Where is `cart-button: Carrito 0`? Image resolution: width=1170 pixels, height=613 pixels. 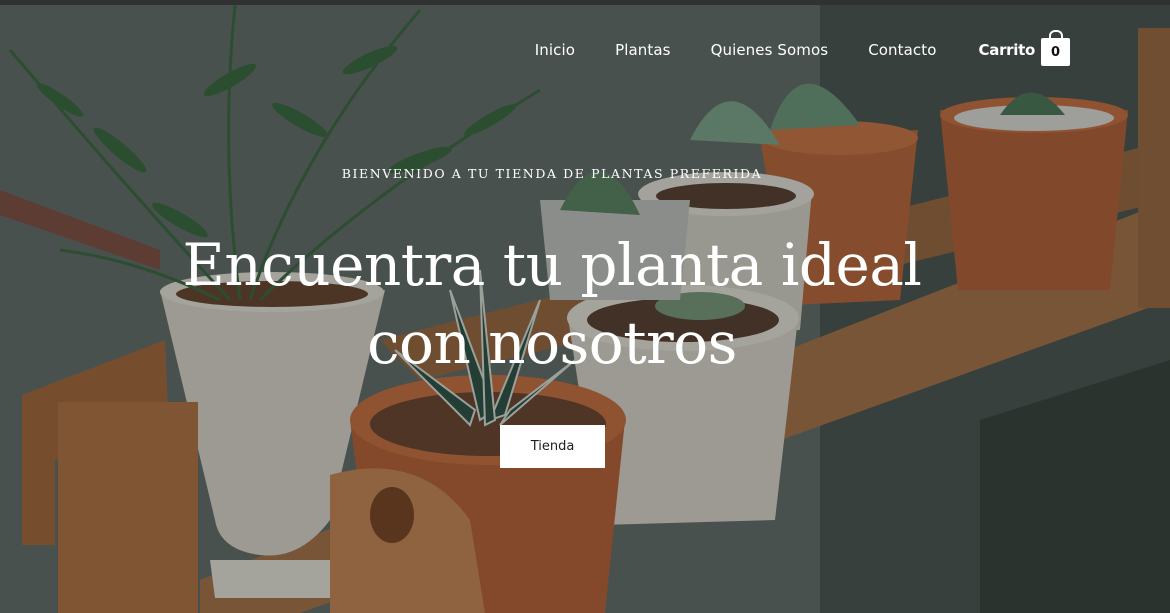 cart-button: Carrito 0 is located at coordinates (1024, 48).